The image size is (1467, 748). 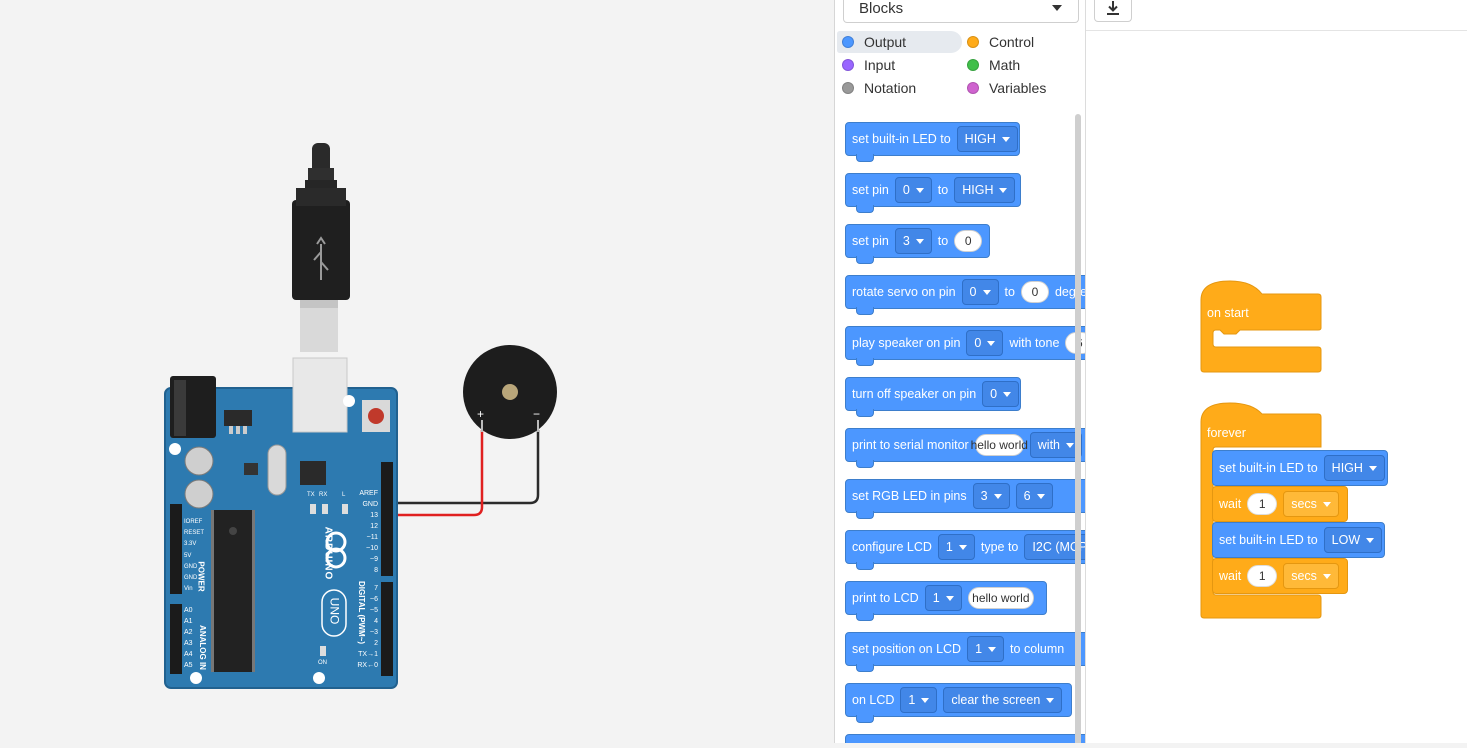 What do you see at coordinates (904, 292) in the screenshot?
I see `block-text: rotate servo on pin` at bounding box center [904, 292].